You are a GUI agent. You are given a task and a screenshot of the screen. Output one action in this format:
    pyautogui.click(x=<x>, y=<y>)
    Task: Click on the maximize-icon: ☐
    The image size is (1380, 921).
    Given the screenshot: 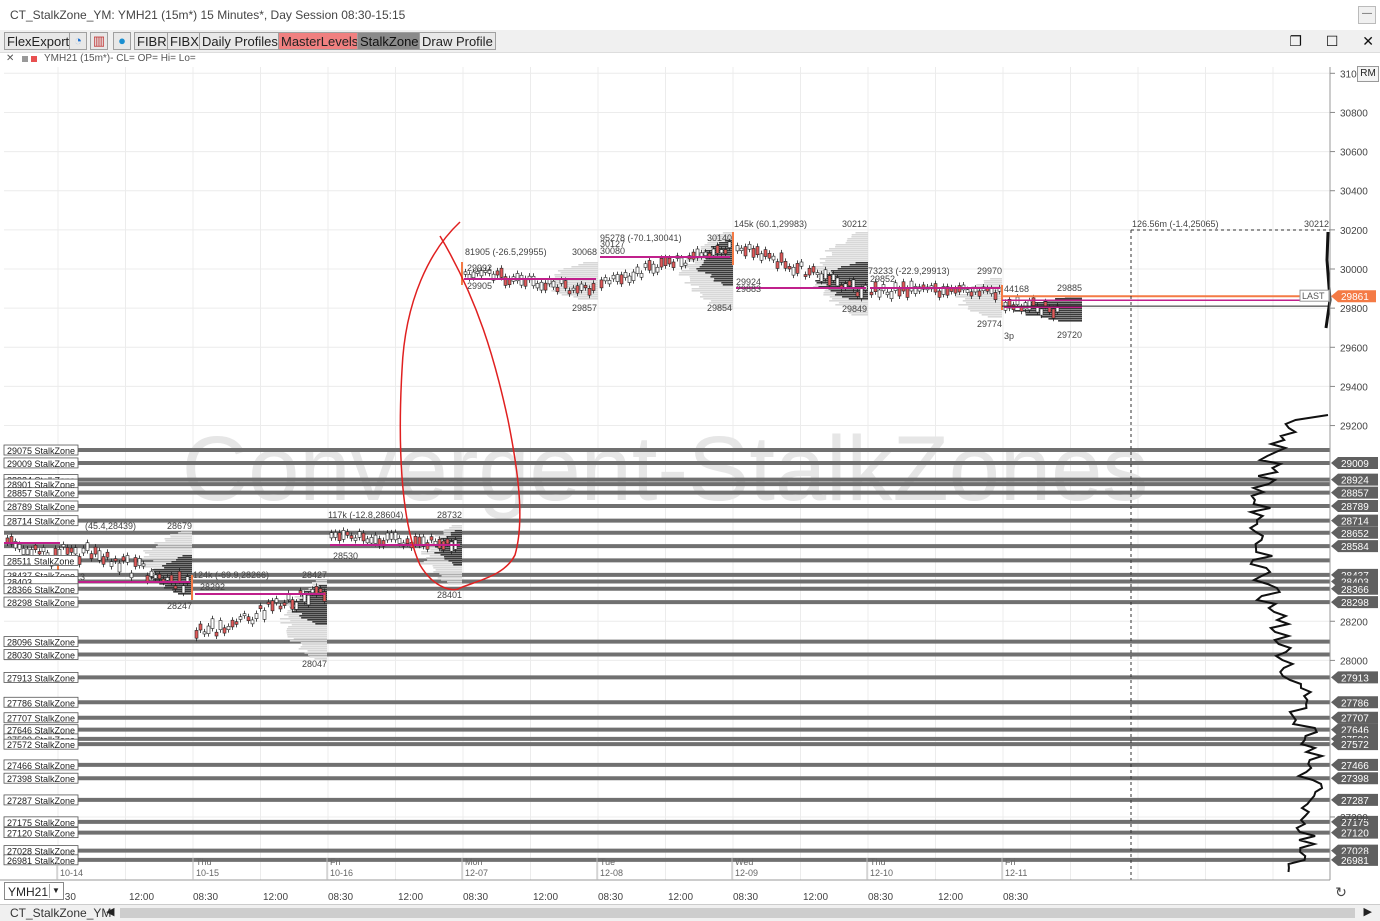 What is the action you would take?
    pyautogui.click(x=1332, y=41)
    